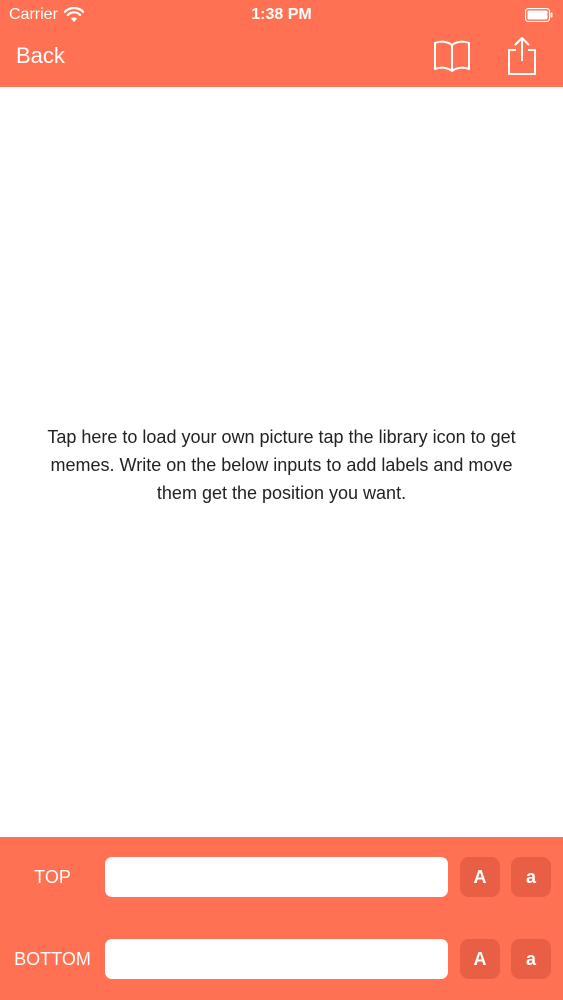 This screenshot has width=563, height=1000. What do you see at coordinates (452, 56) in the screenshot?
I see `library-button` at bounding box center [452, 56].